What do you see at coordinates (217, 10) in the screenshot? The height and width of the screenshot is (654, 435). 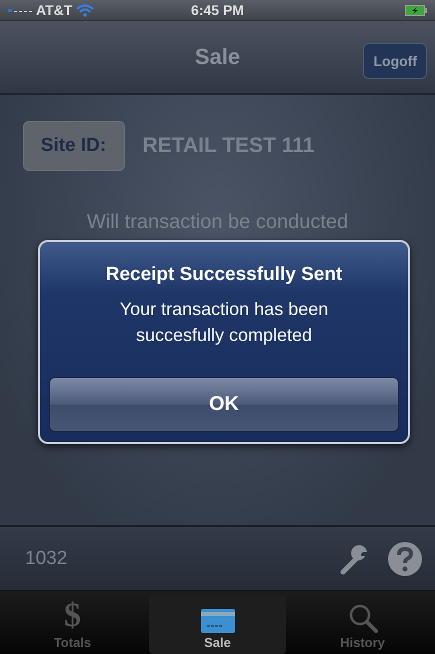 I see `status-time: 6:45 PM` at bounding box center [217, 10].